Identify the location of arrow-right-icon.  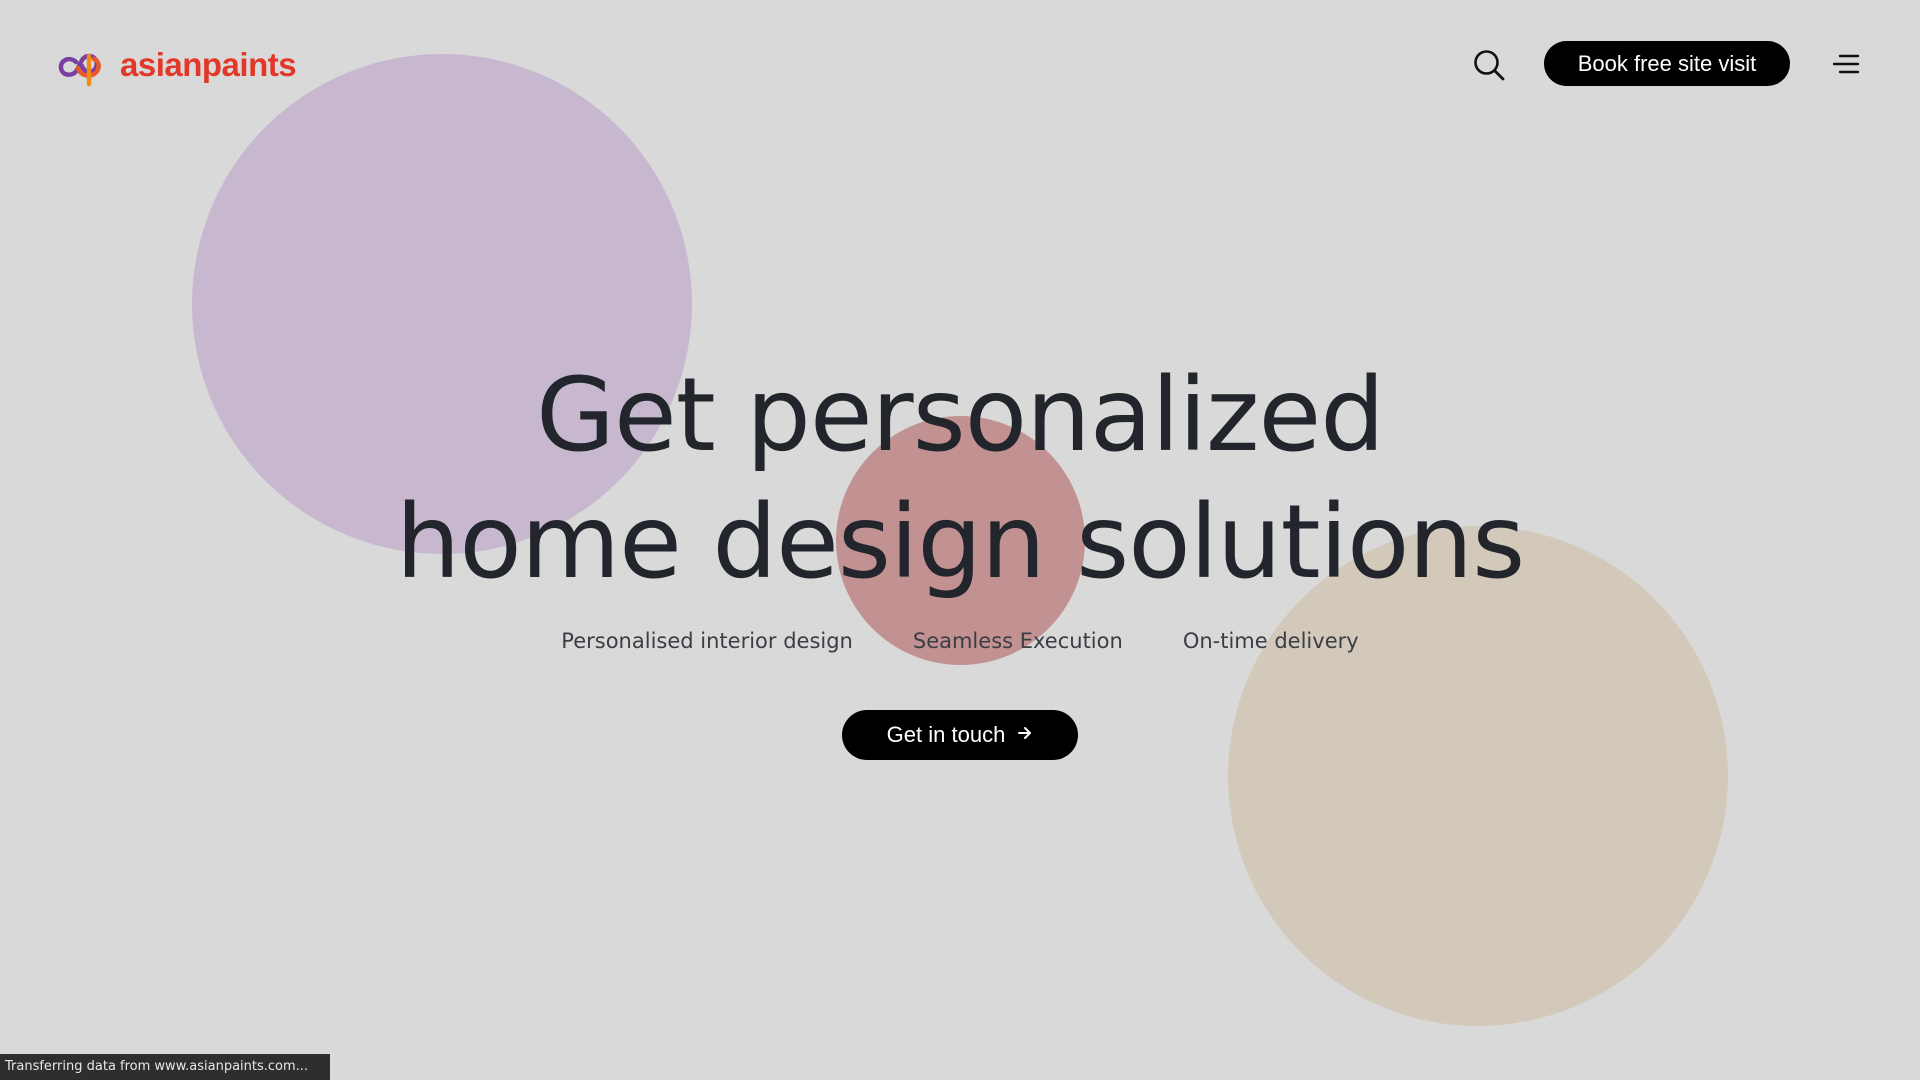
(1025, 735).